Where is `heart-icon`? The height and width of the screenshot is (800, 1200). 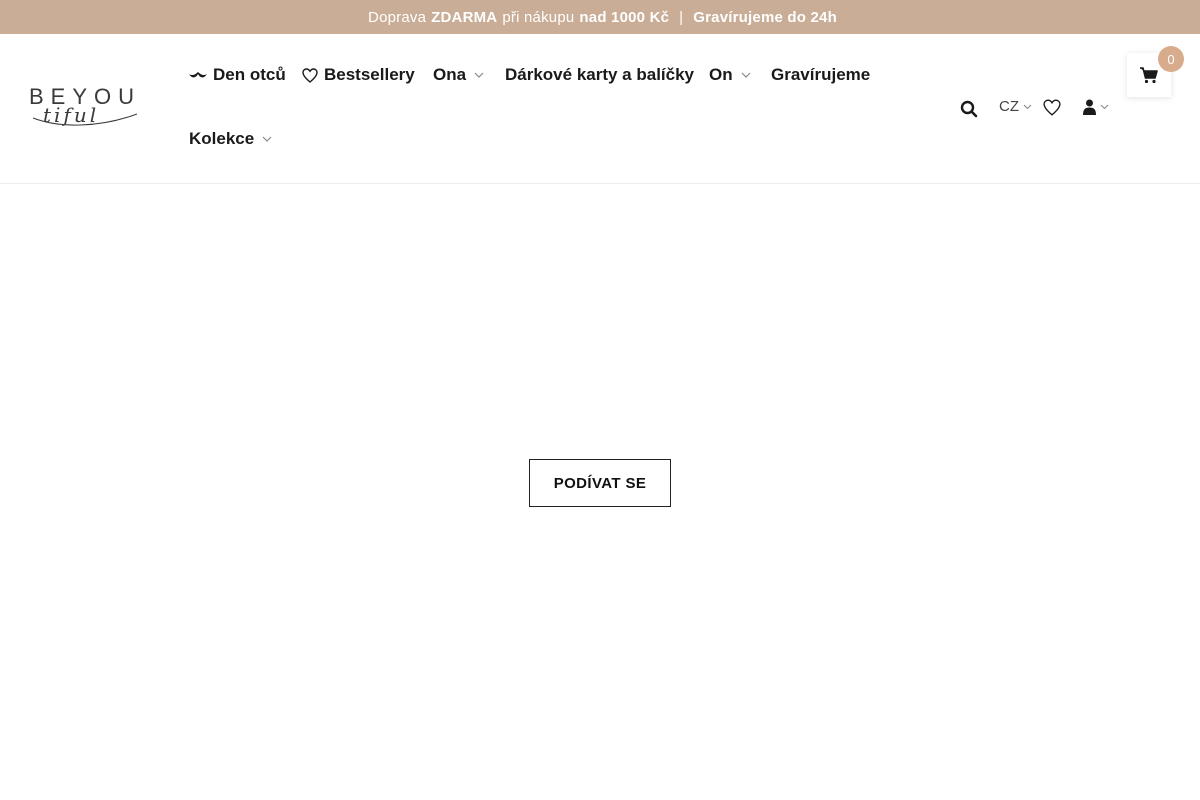
heart-icon is located at coordinates (310, 75).